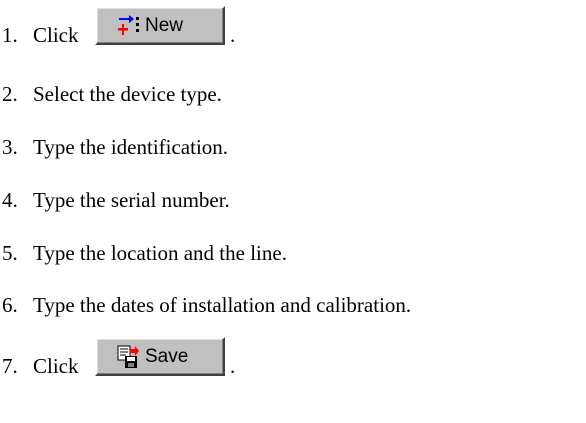  I want to click on save-button: Save, so click(160, 356).